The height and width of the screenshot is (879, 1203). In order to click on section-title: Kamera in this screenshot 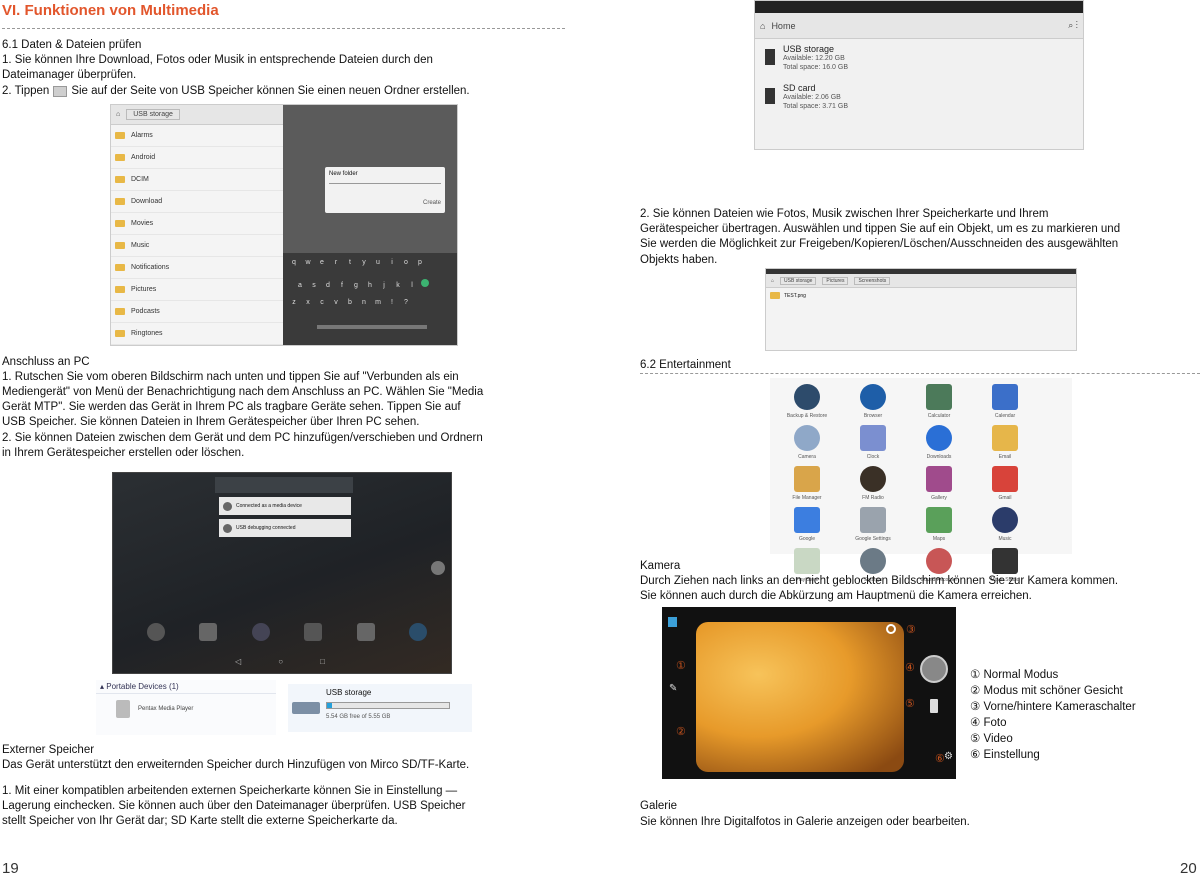, I will do `click(660, 566)`.